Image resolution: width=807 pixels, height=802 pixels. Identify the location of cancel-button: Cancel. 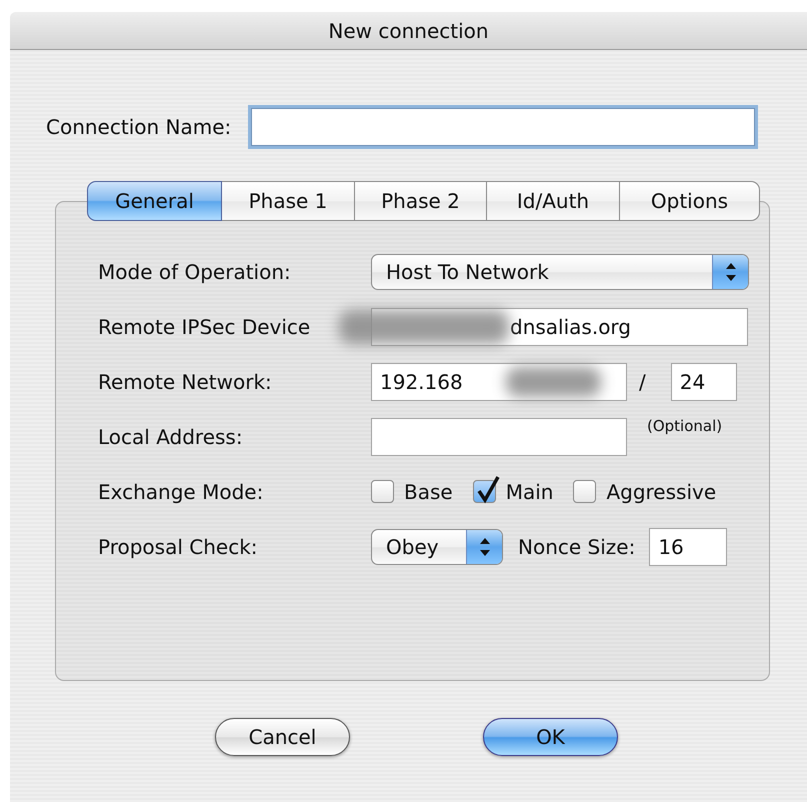
(282, 737).